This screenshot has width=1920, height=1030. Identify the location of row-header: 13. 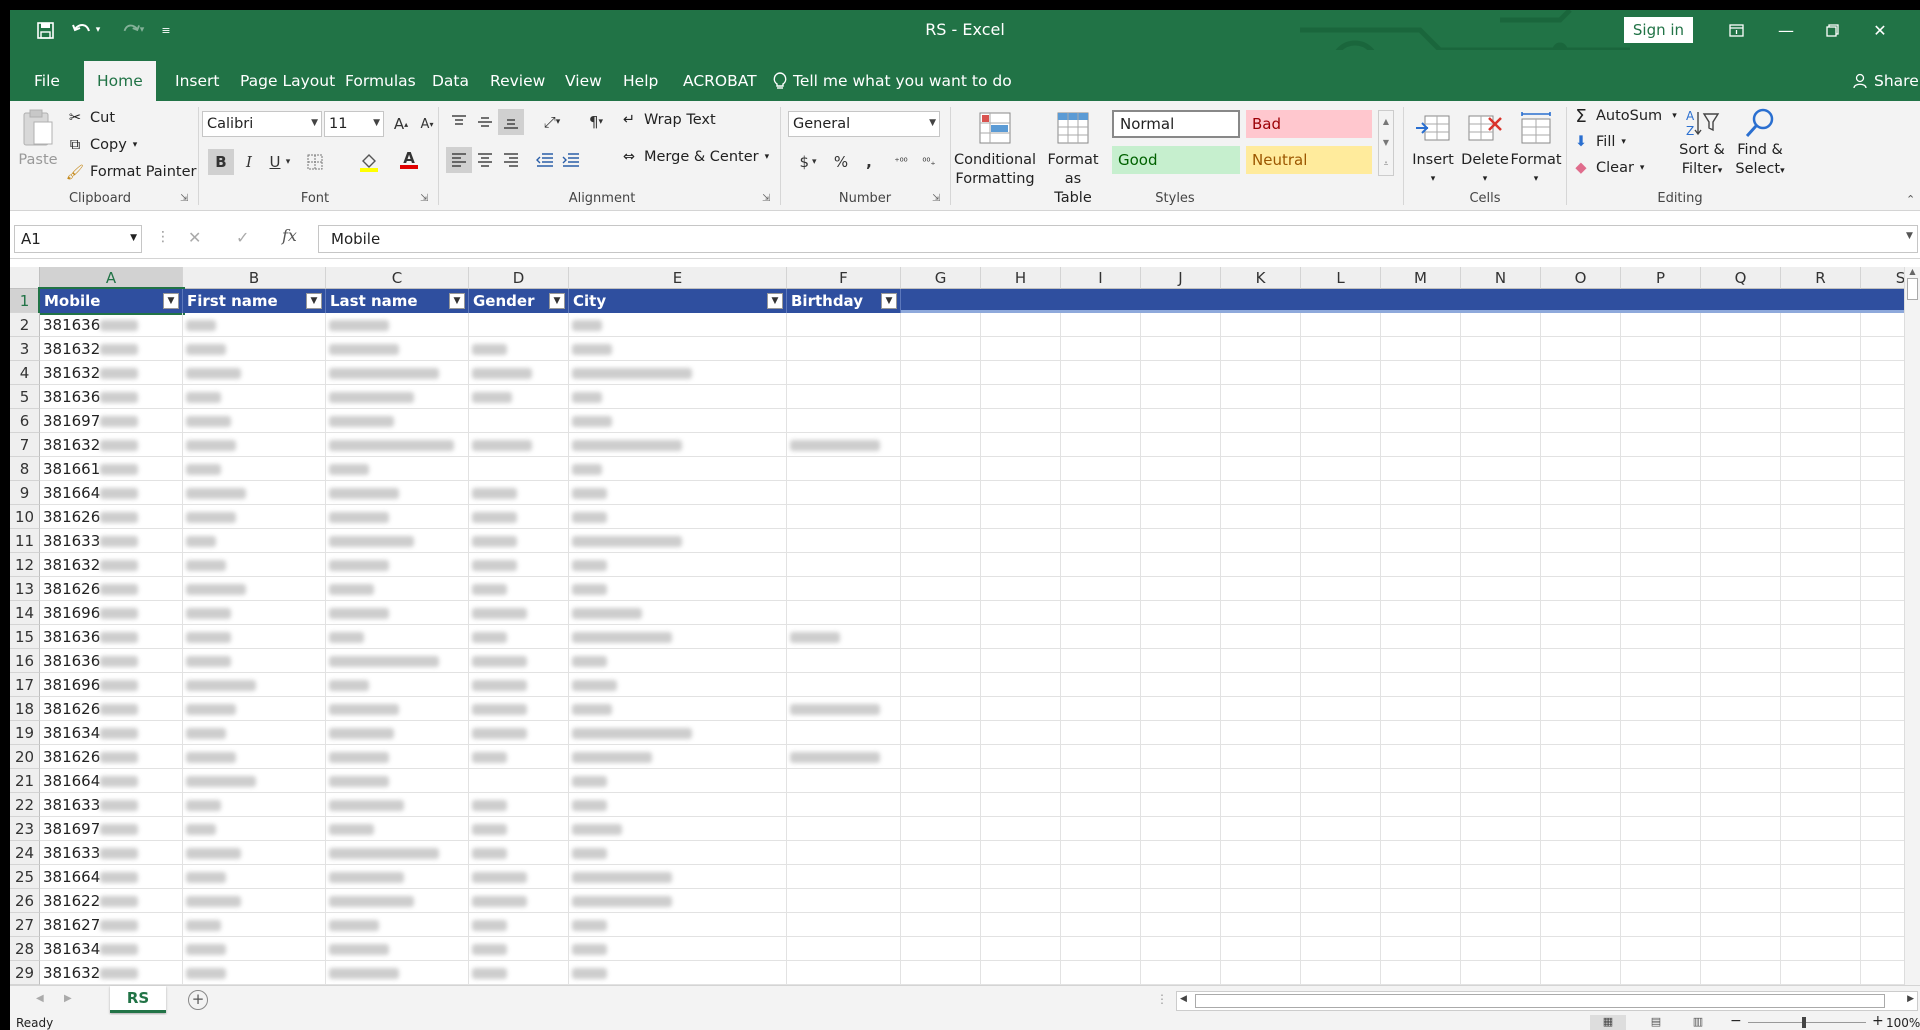
(25, 589).